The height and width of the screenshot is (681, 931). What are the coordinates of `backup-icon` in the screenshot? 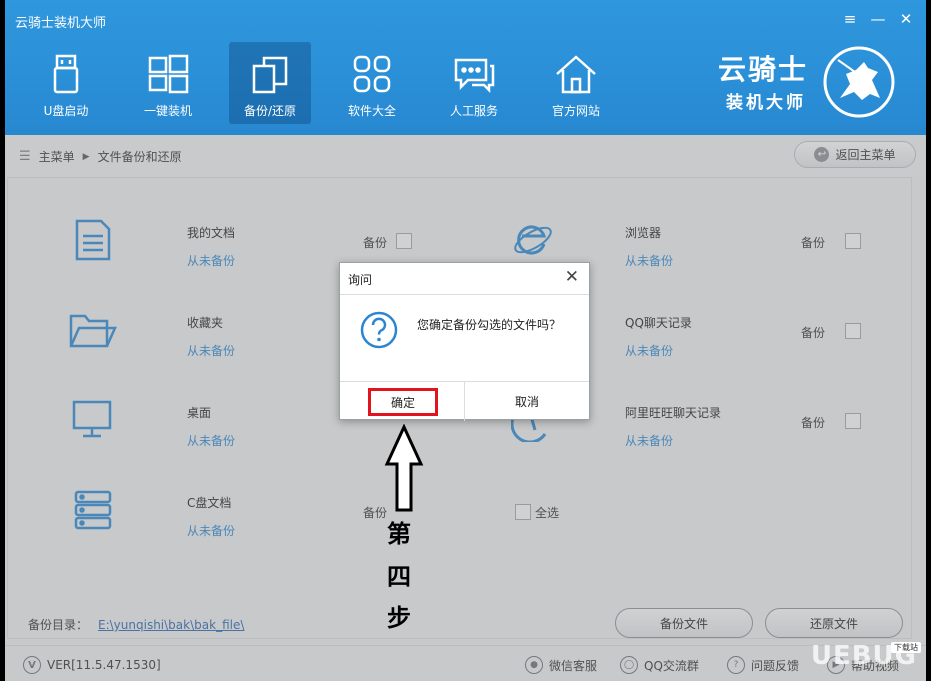 It's located at (270, 75).